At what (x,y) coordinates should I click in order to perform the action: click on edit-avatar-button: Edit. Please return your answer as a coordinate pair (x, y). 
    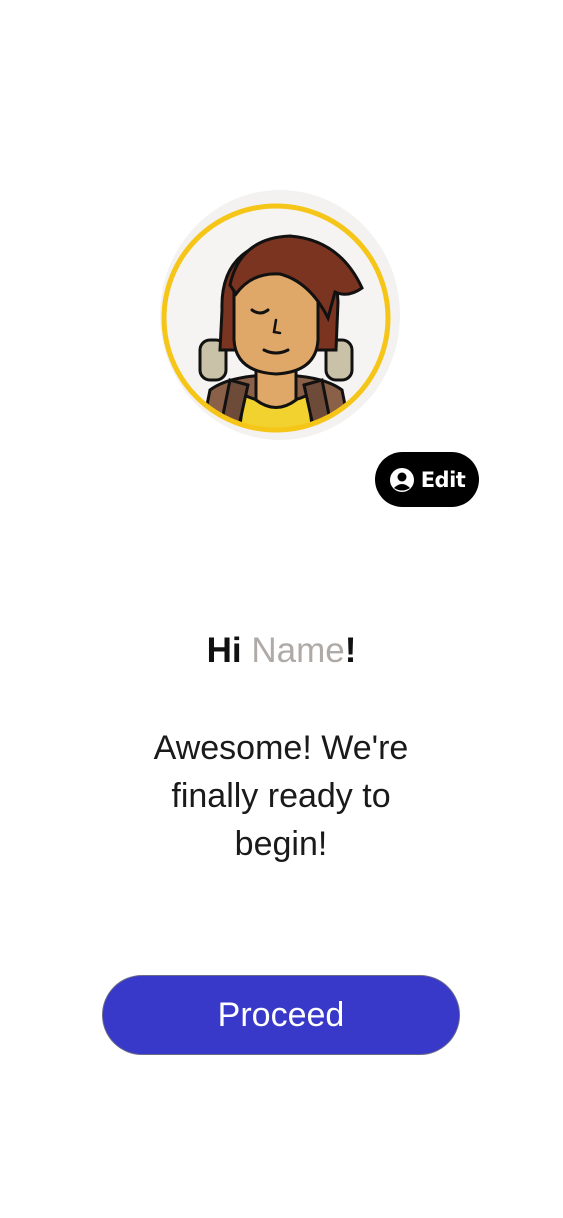
    Looking at the image, I should click on (427, 479).